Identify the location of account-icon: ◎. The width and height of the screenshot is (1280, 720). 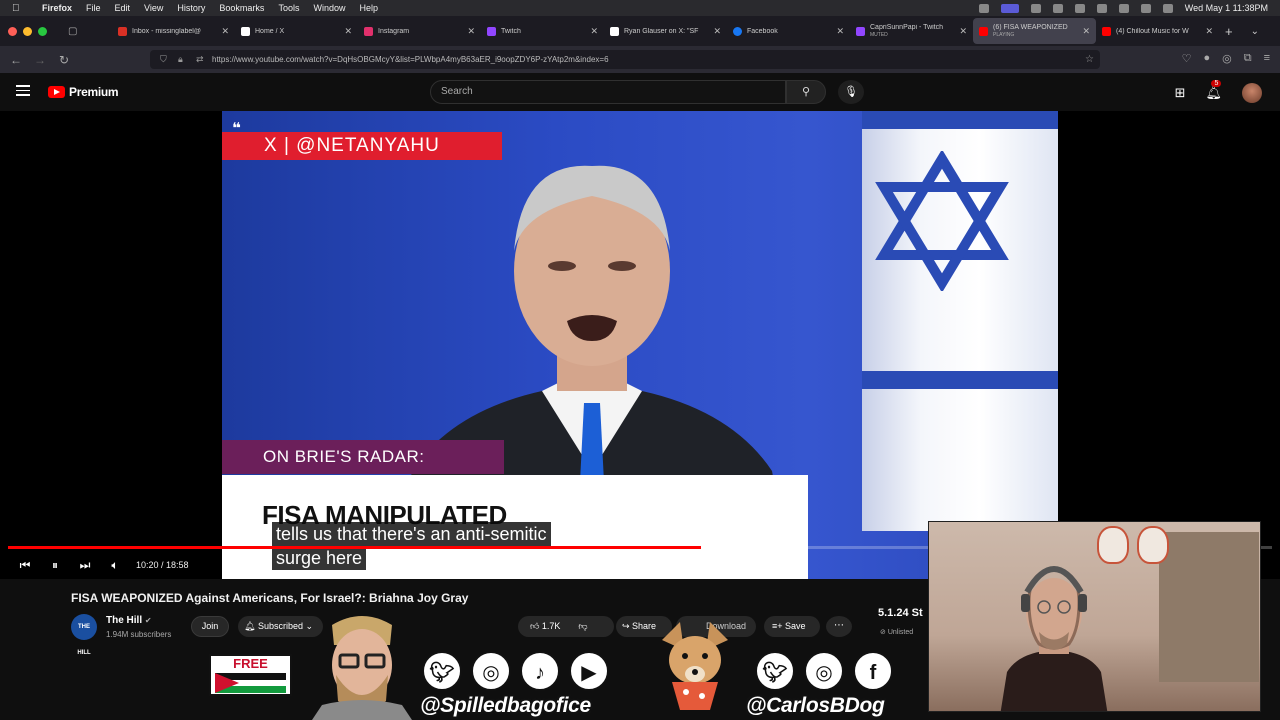
(1227, 58).